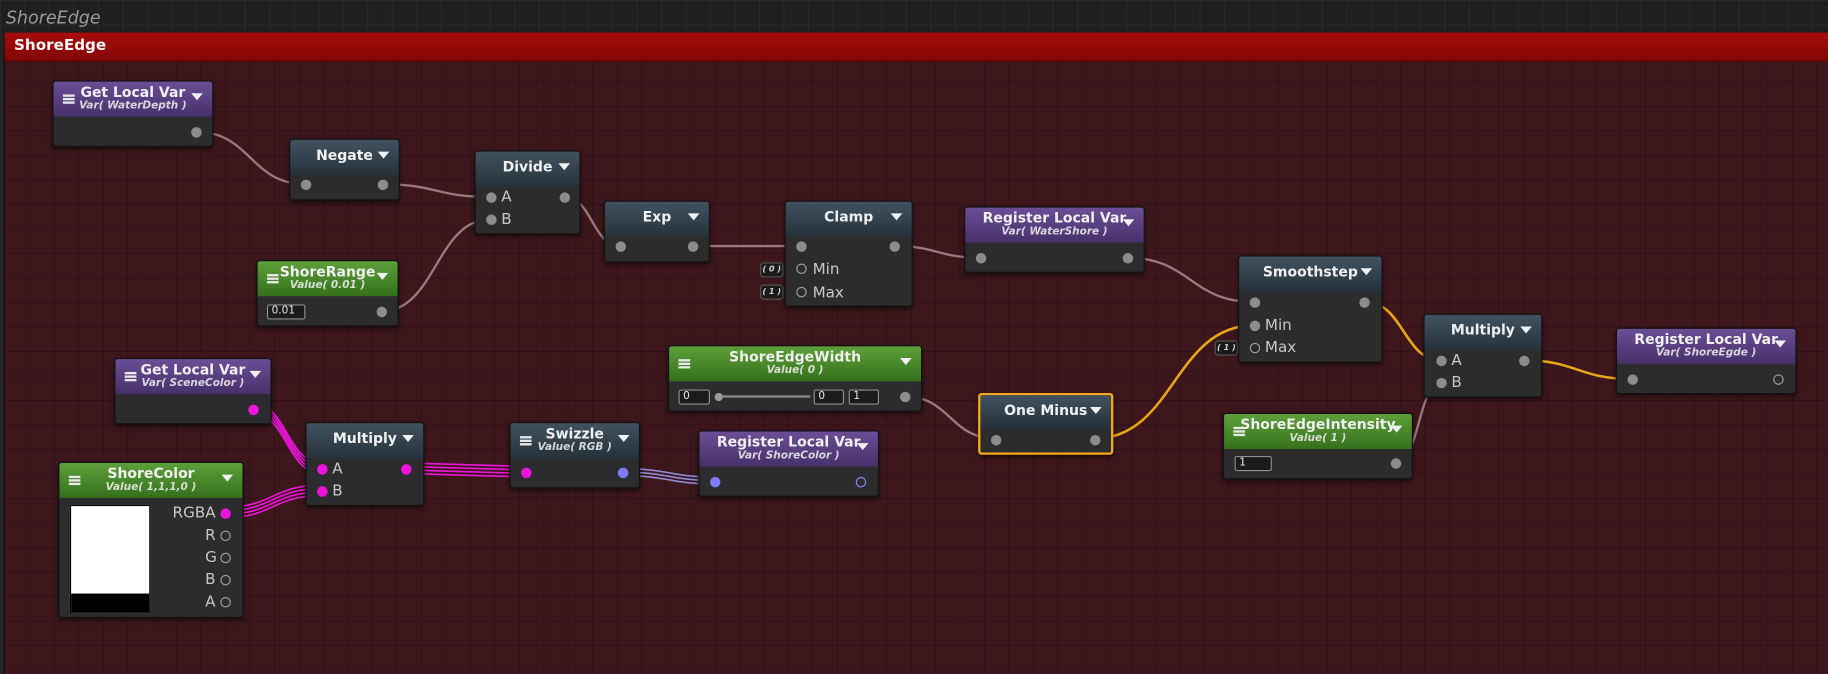 The height and width of the screenshot is (674, 1828). I want to click on node-header: Negate, so click(344, 157).